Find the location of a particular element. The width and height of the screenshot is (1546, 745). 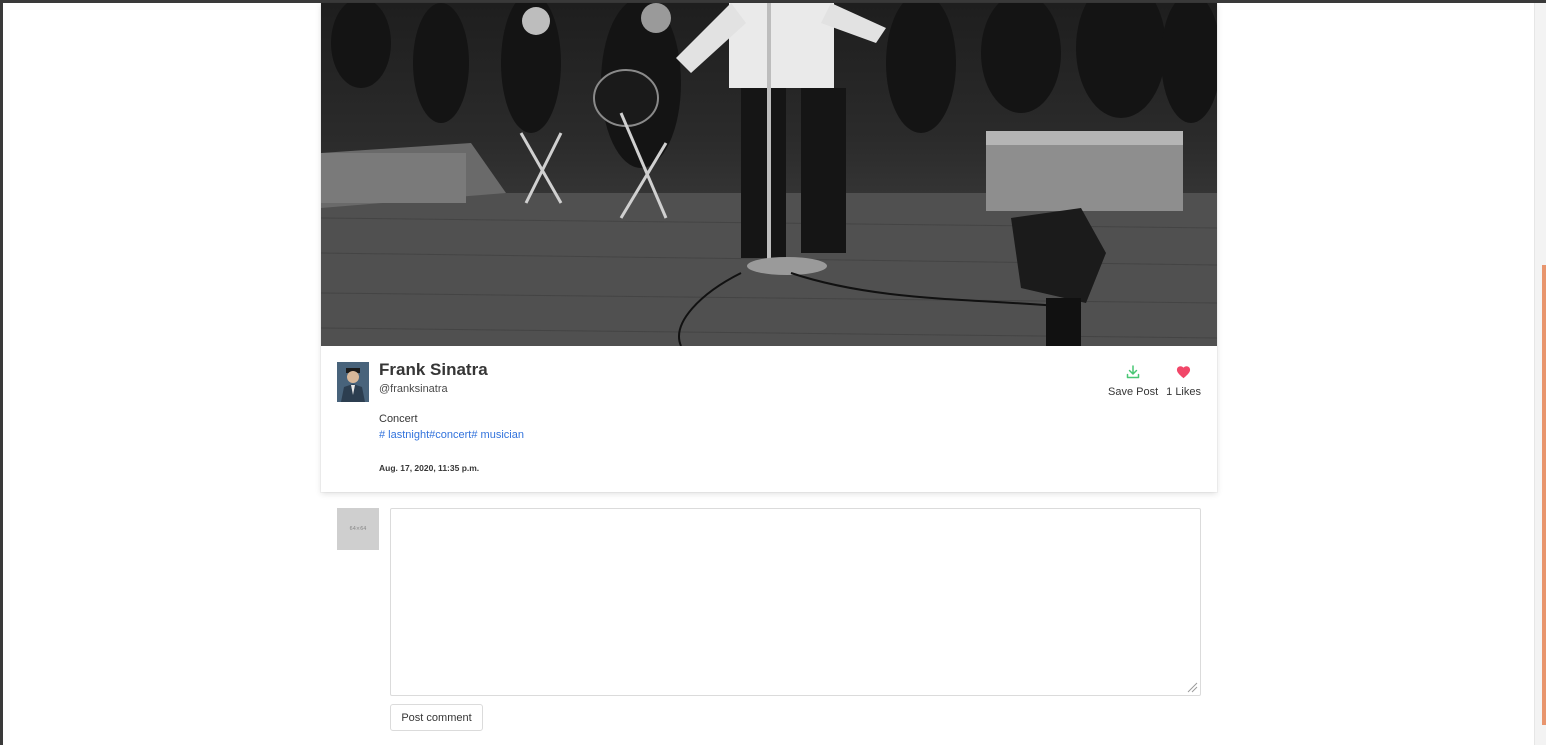

tag-link: # musician is located at coordinates (497, 435).